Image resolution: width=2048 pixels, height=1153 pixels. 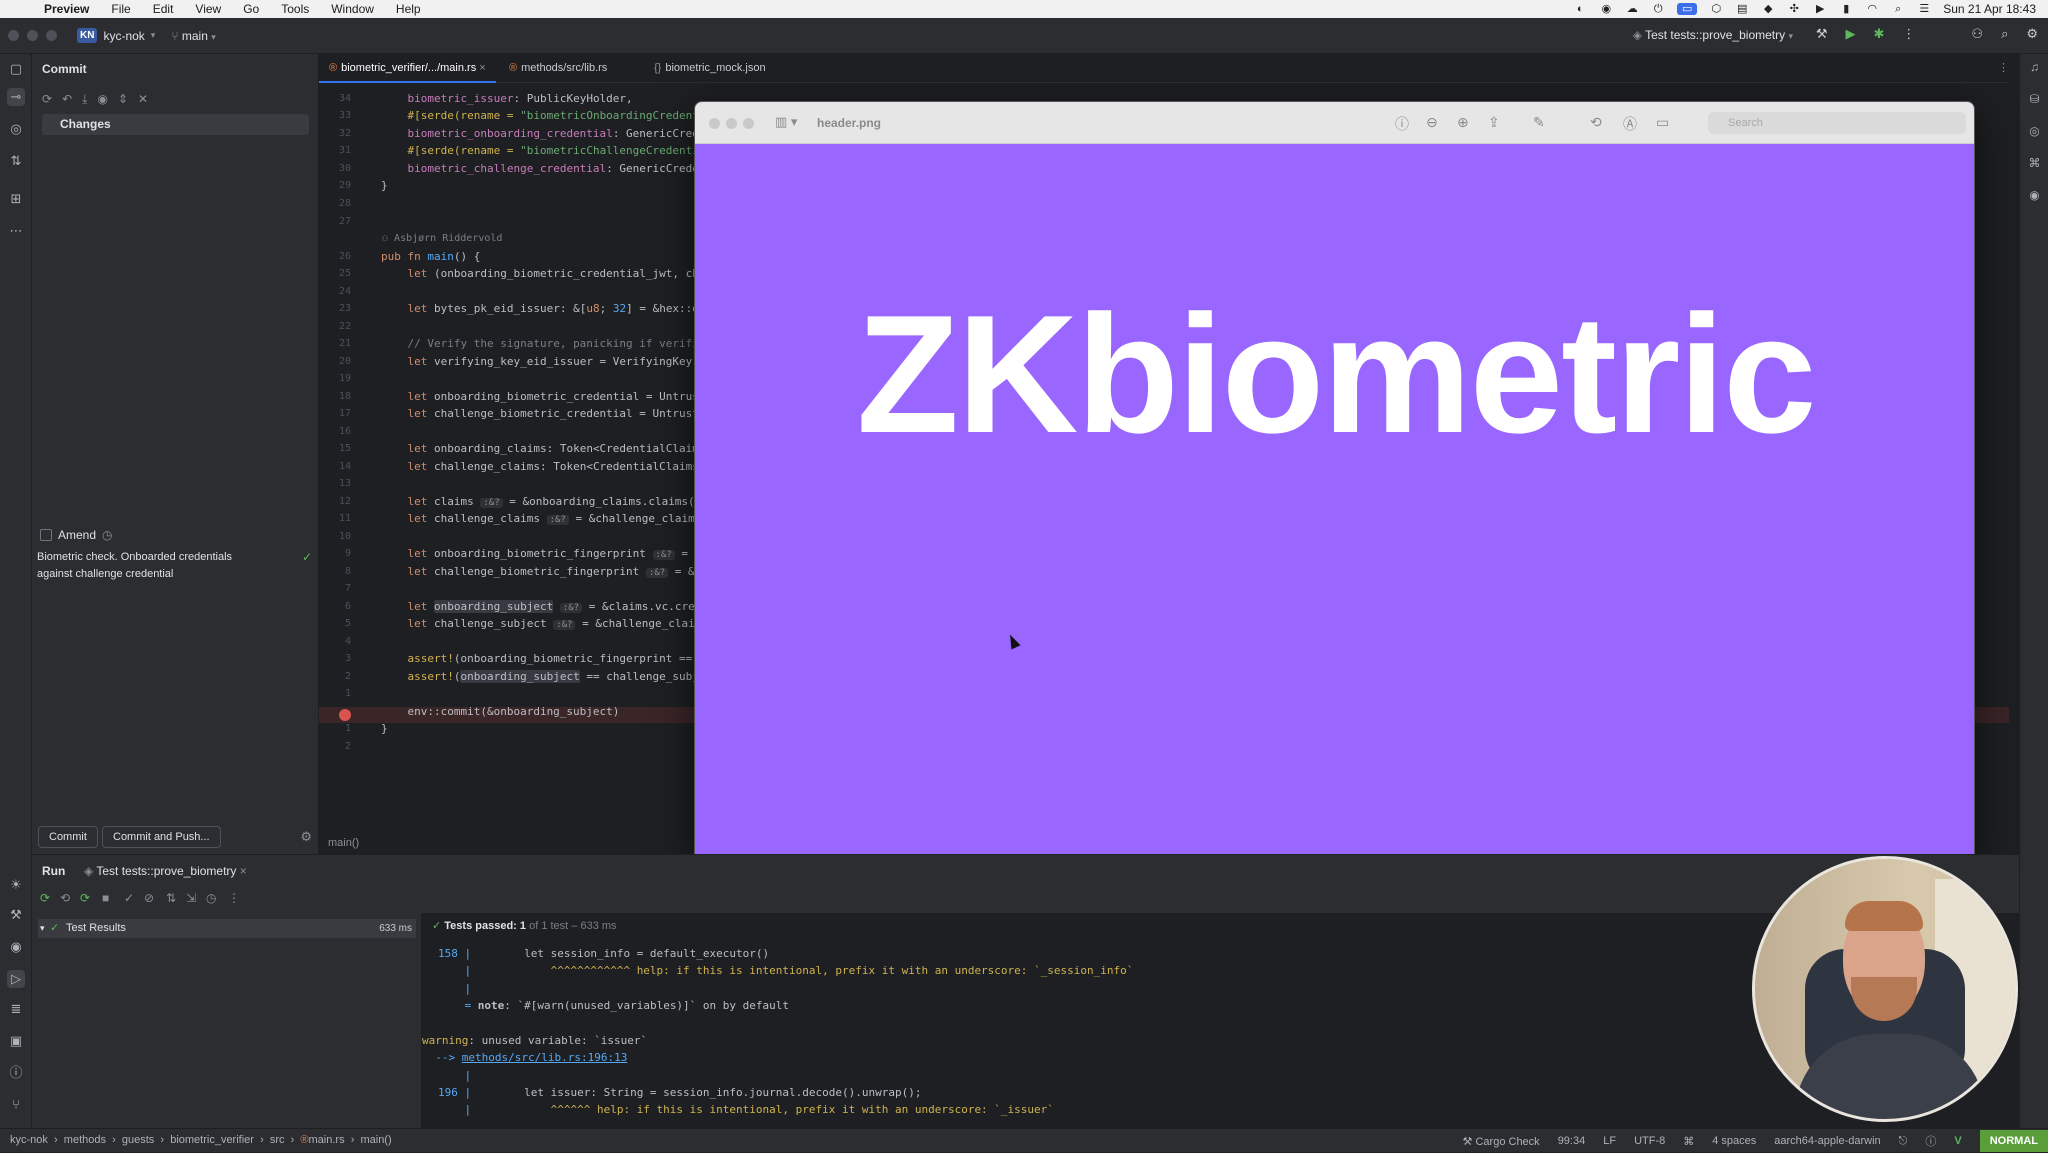 I want to click on crumb-main-fn: main(), so click(x=375, y=1140).